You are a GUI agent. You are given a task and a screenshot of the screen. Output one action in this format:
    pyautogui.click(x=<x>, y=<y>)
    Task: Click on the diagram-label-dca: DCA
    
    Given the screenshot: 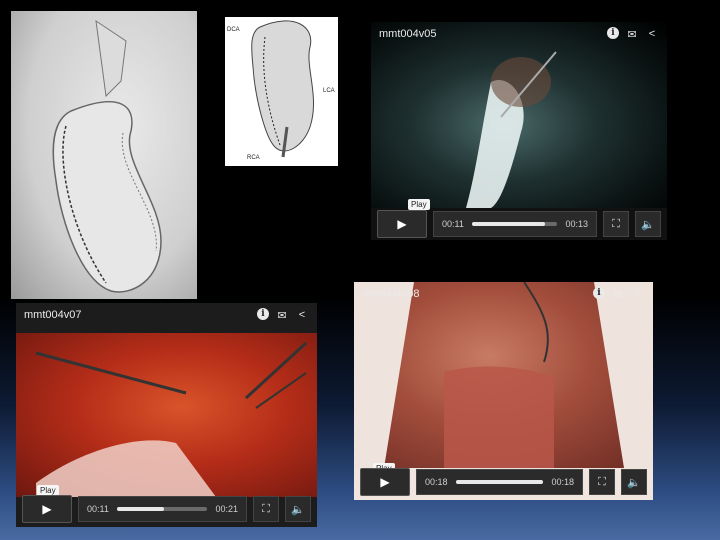 What is the action you would take?
    pyautogui.click(x=233, y=30)
    